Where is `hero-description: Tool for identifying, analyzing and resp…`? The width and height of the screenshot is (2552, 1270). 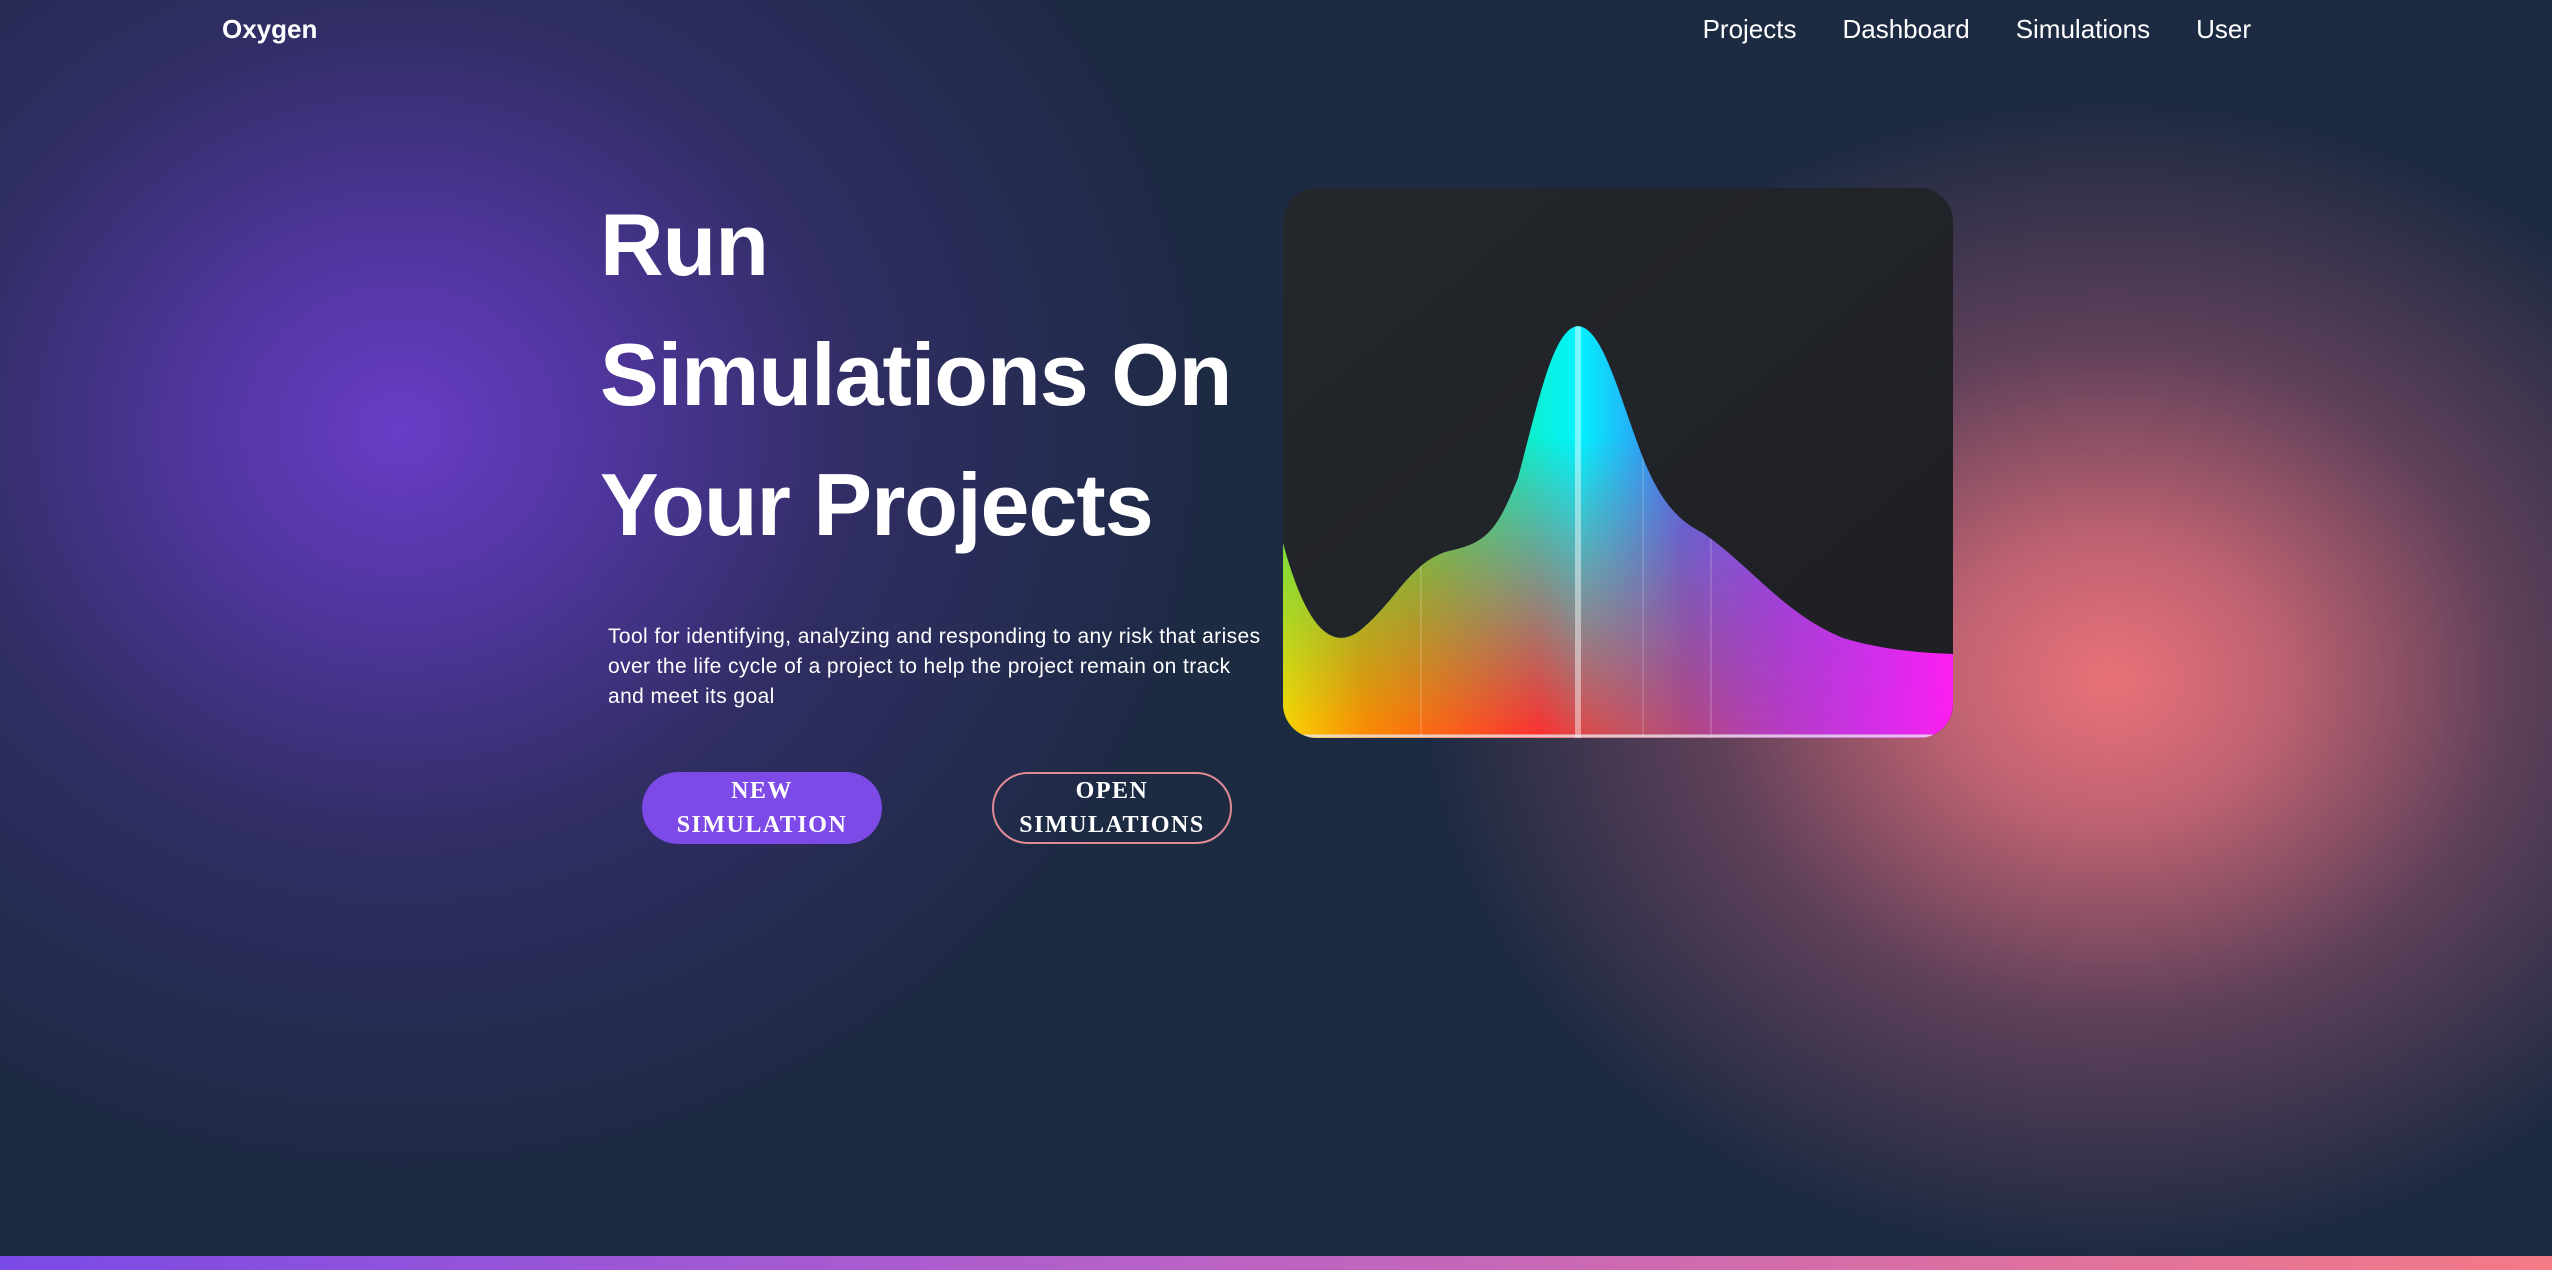
hero-description: Tool for identifying, analyzing and resp… is located at coordinates (934, 666).